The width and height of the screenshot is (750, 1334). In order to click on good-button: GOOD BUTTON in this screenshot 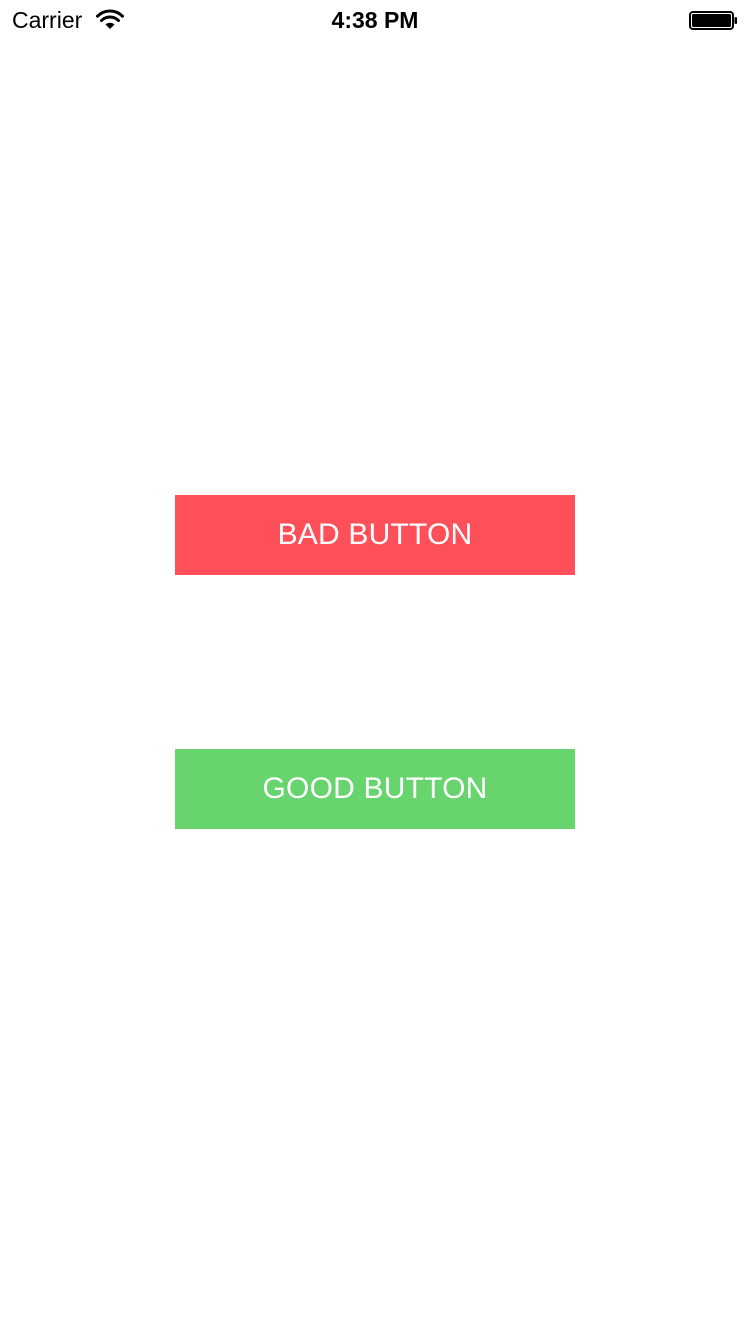, I will do `click(375, 789)`.